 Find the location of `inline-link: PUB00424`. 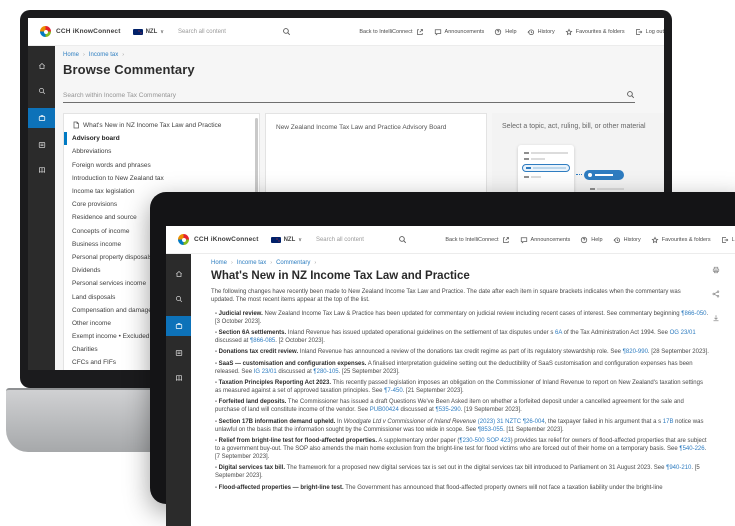

inline-link: PUB00424 is located at coordinates (384, 410).